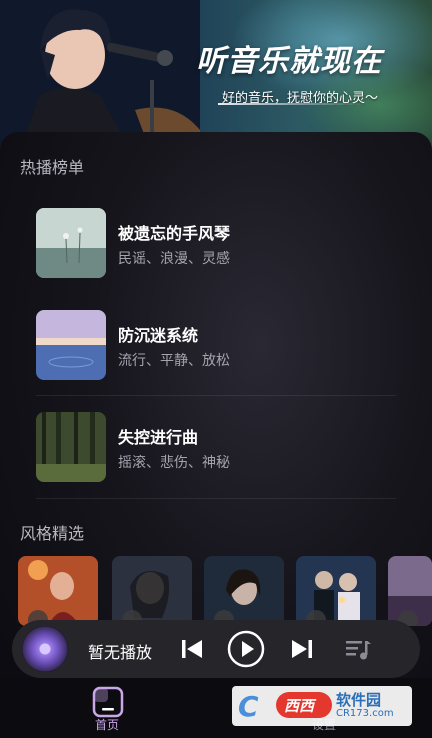 The image size is (432, 738). Describe the element at coordinates (58, 591) in the screenshot. I see `stage-singer-card` at that location.